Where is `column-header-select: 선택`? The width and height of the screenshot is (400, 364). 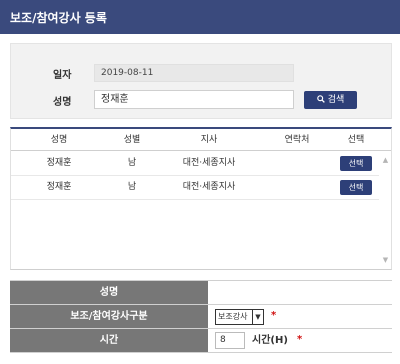
column-header-select: 선택 is located at coordinates (356, 140).